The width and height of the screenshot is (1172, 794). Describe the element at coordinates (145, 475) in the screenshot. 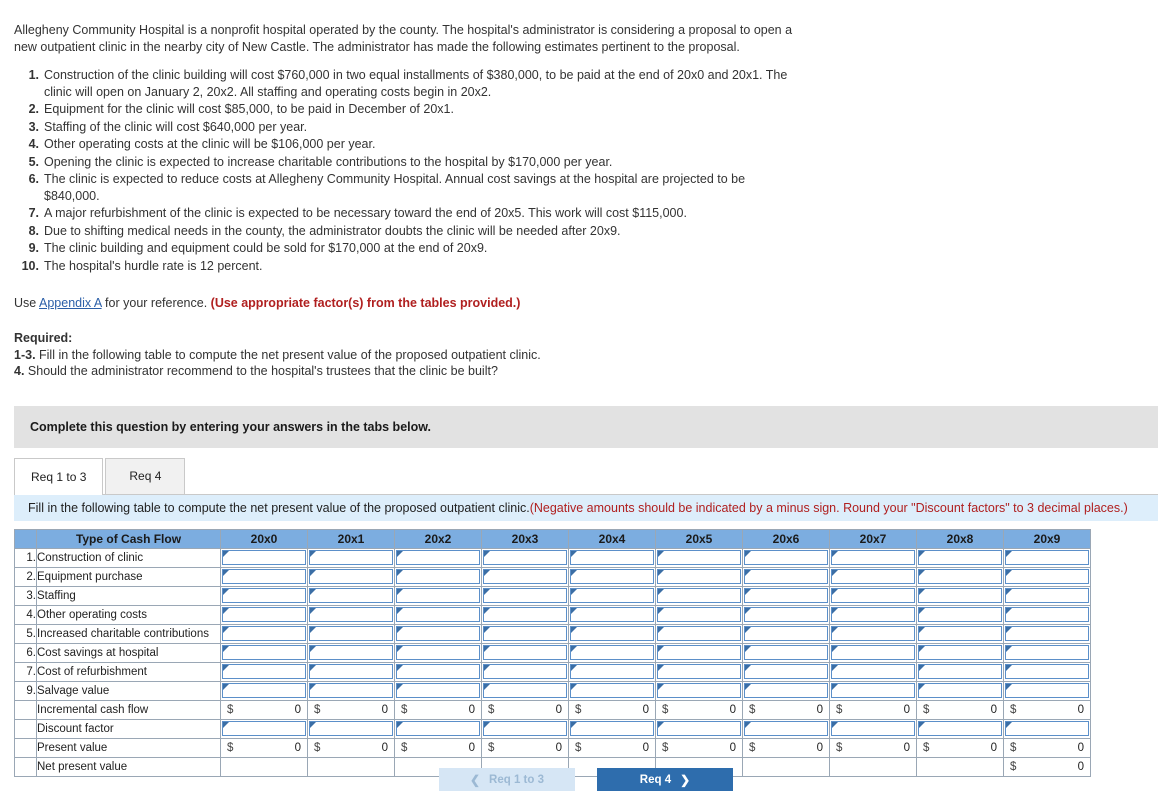

I see `tab-req-4: Req 4` at that location.